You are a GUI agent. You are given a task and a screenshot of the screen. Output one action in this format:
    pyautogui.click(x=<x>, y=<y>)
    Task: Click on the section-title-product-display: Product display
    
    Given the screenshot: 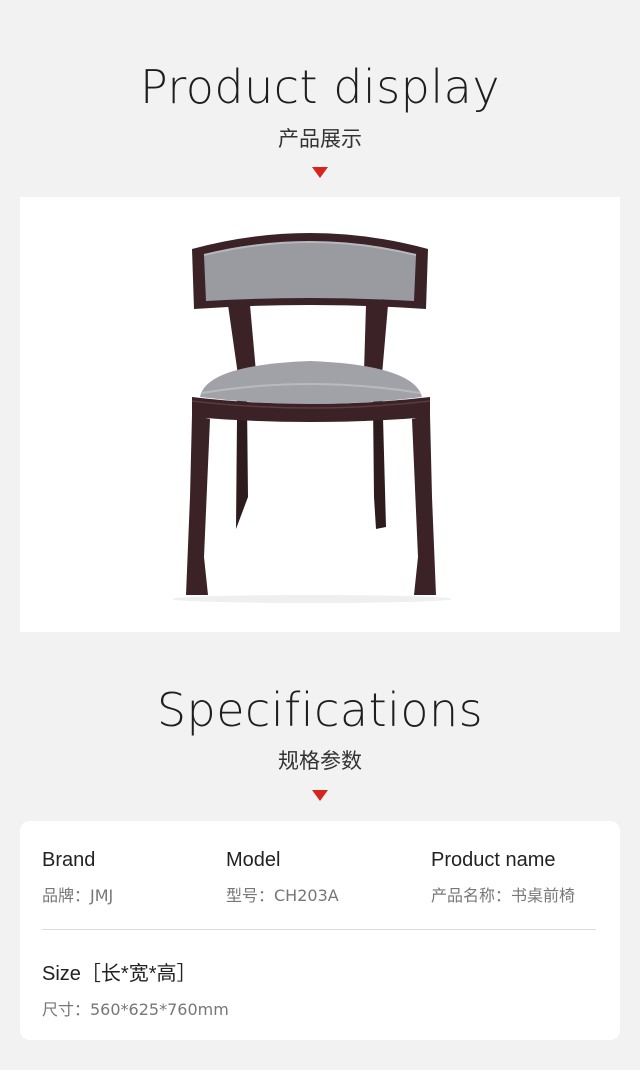 What is the action you would take?
    pyautogui.click(x=320, y=87)
    